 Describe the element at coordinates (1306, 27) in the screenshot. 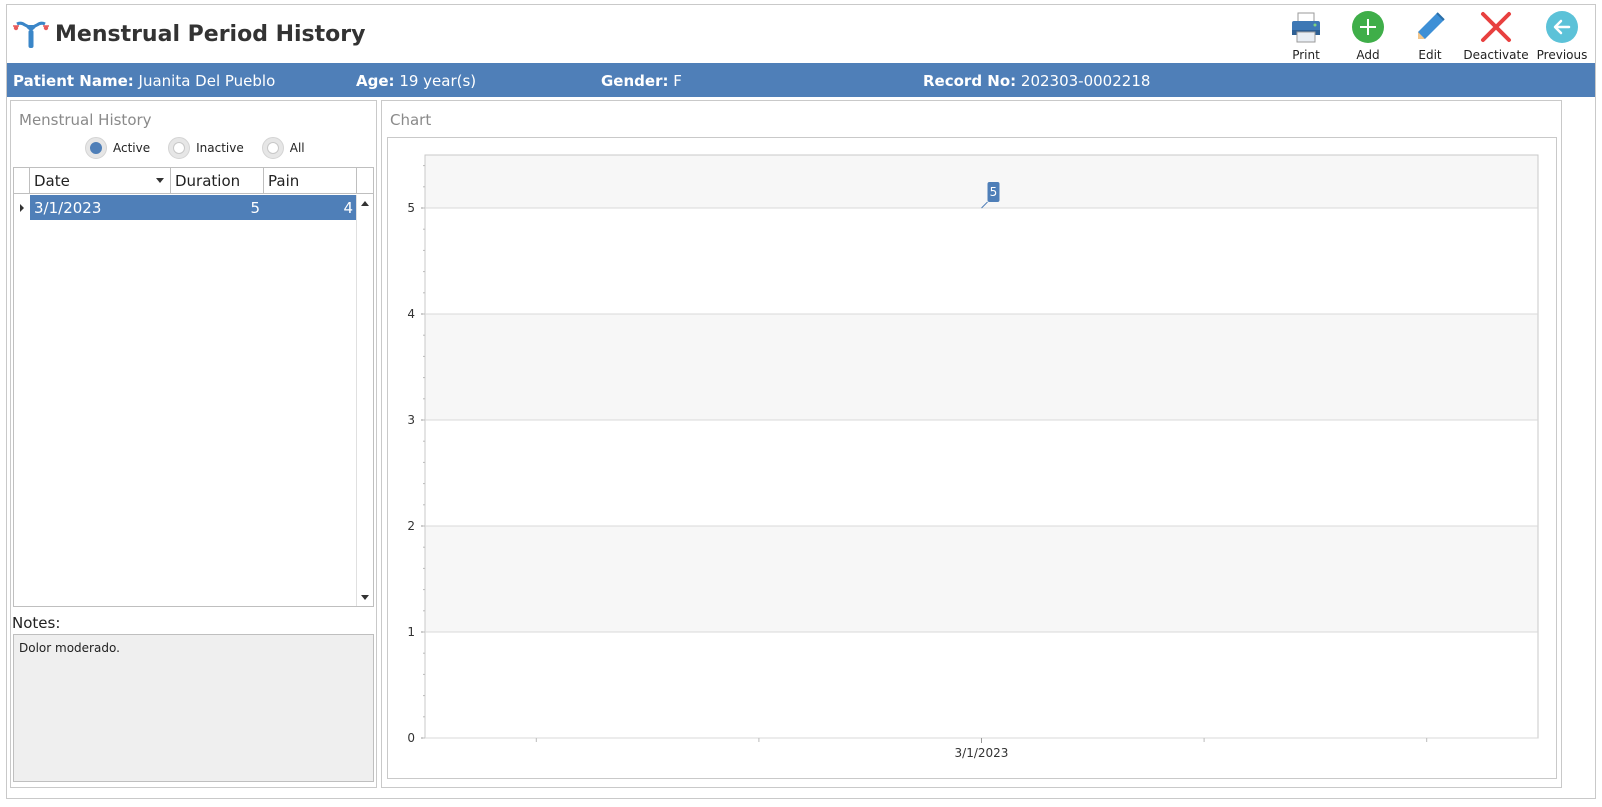

I see `printer-icon` at that location.